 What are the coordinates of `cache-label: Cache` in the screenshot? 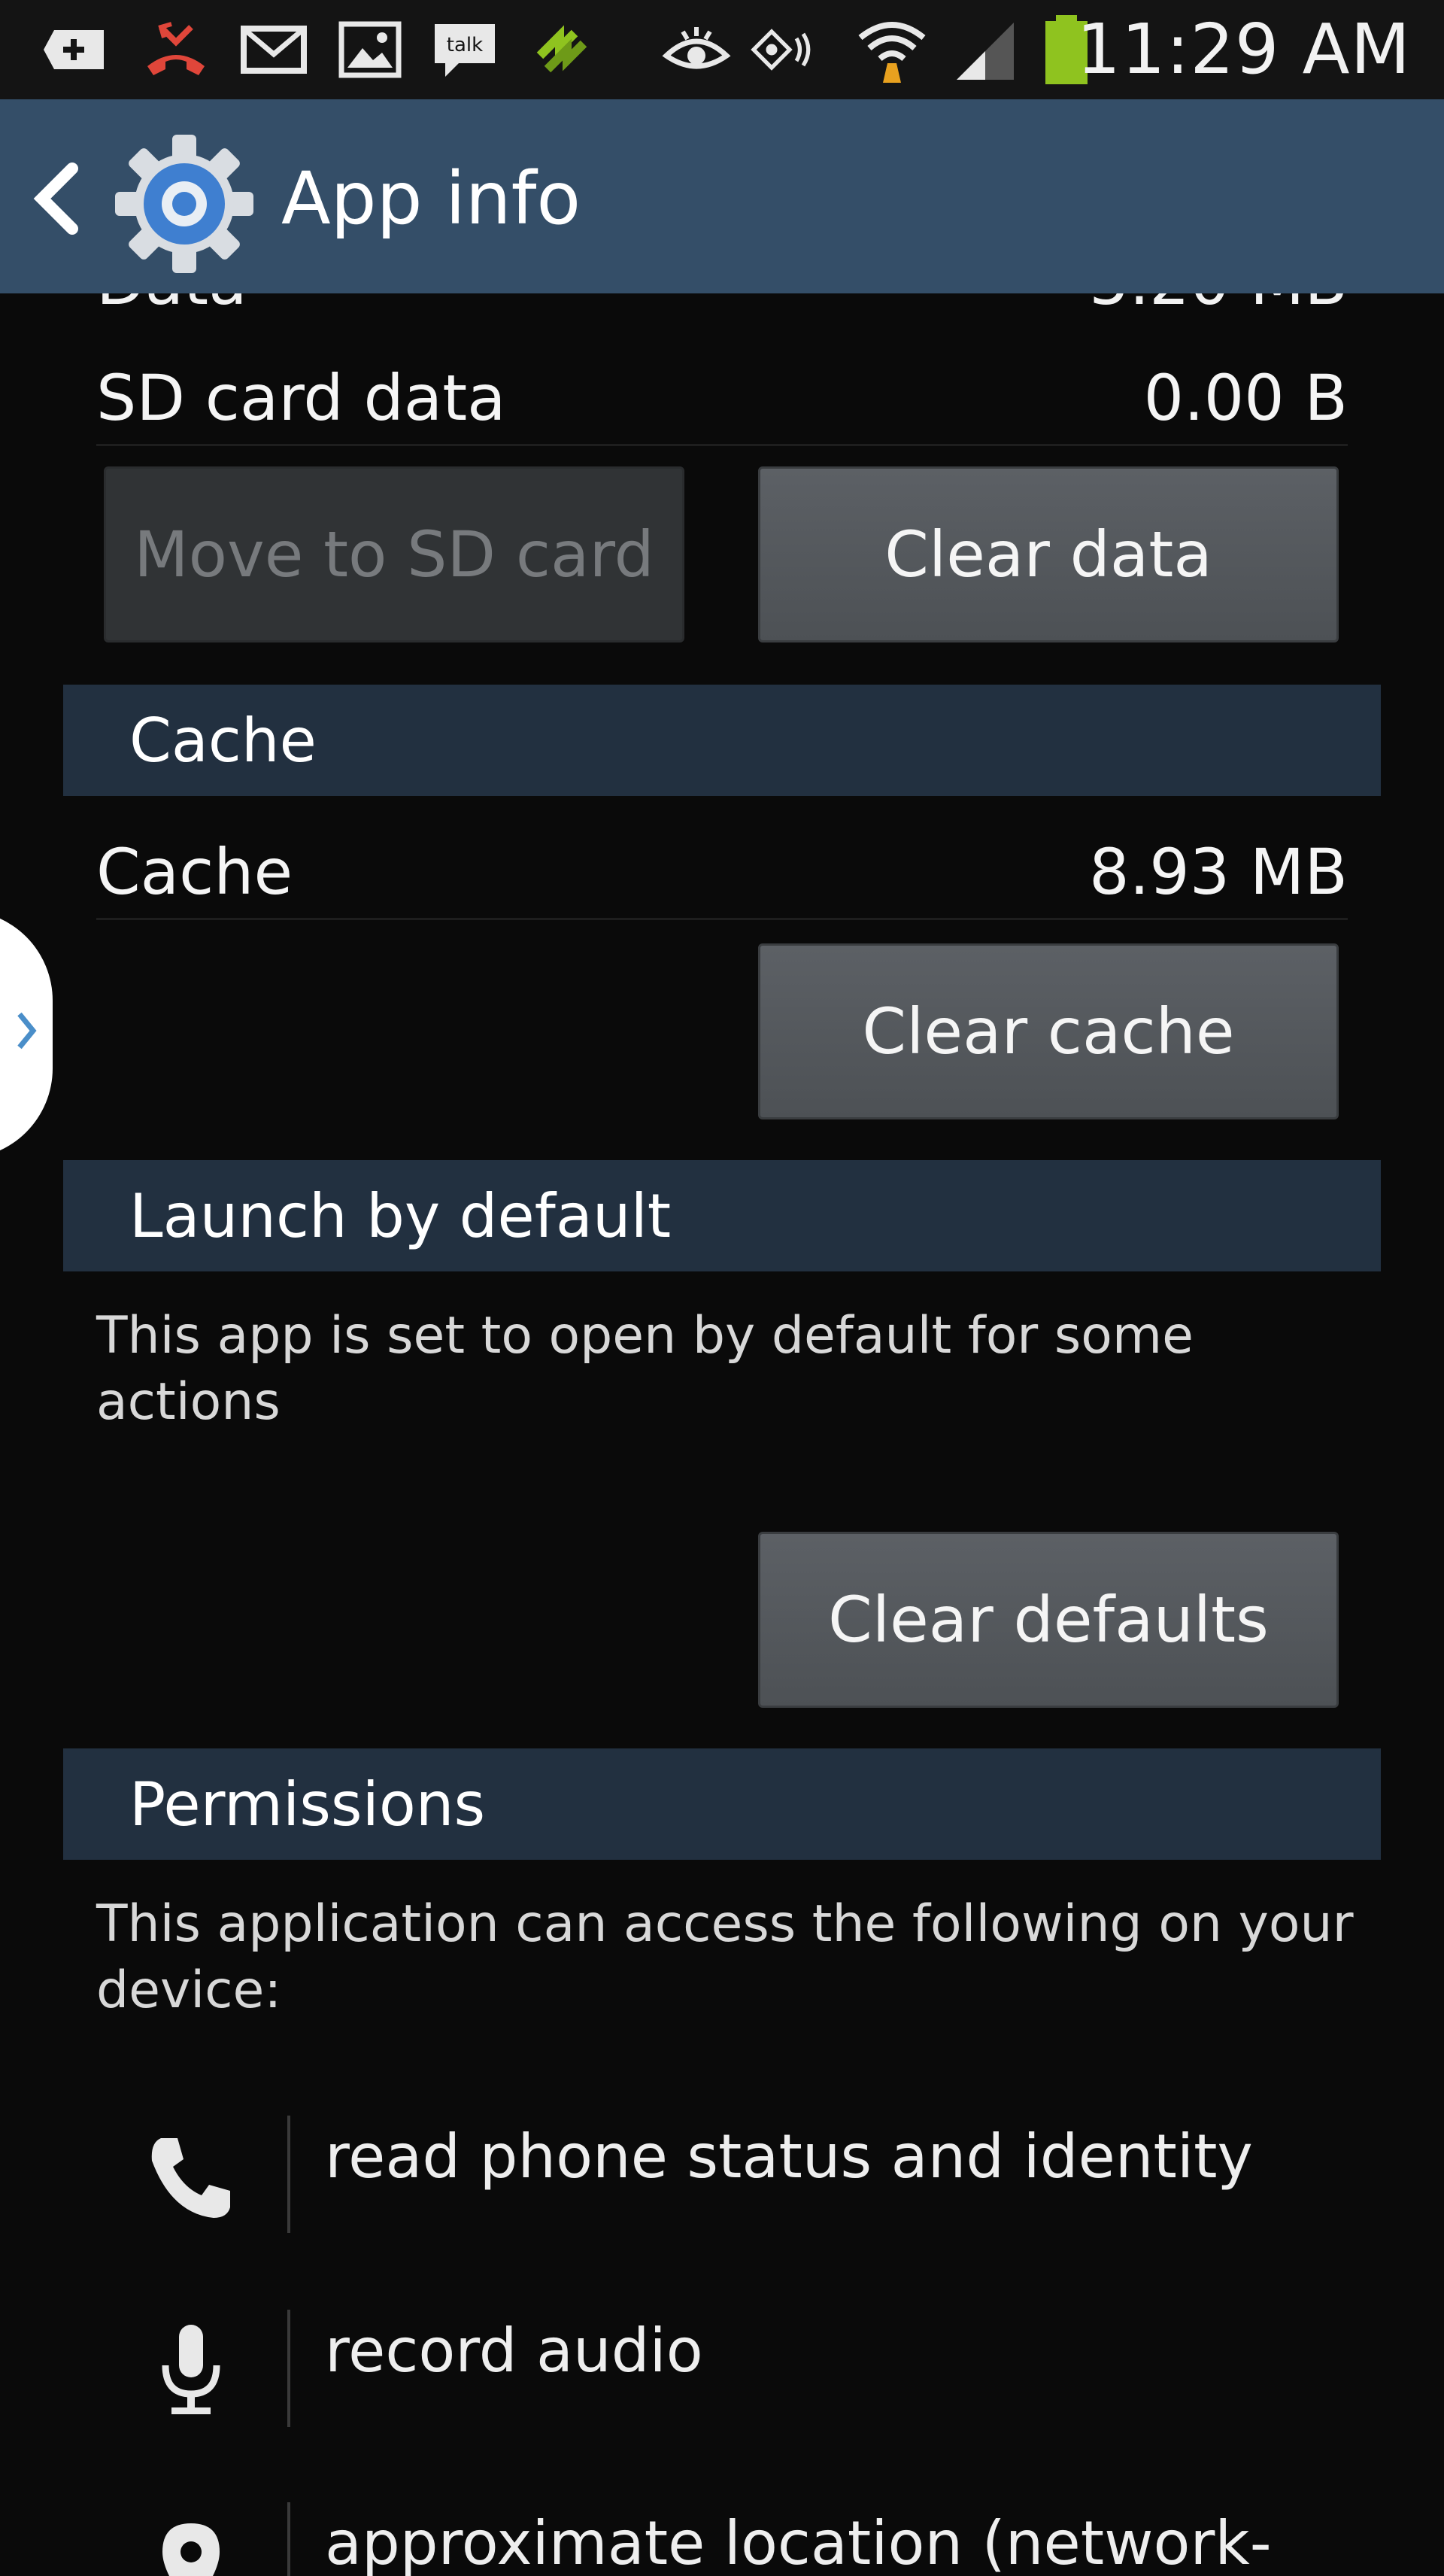 It's located at (194, 872).